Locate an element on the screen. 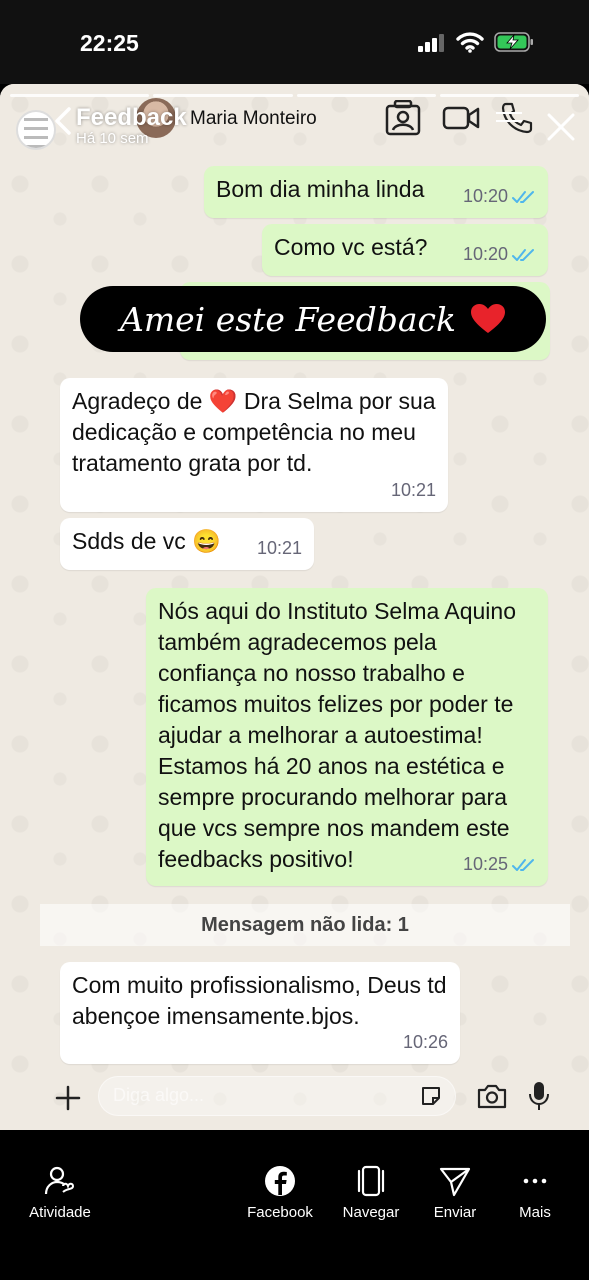  nav-more-label: Mais is located at coordinates (535, 1212).